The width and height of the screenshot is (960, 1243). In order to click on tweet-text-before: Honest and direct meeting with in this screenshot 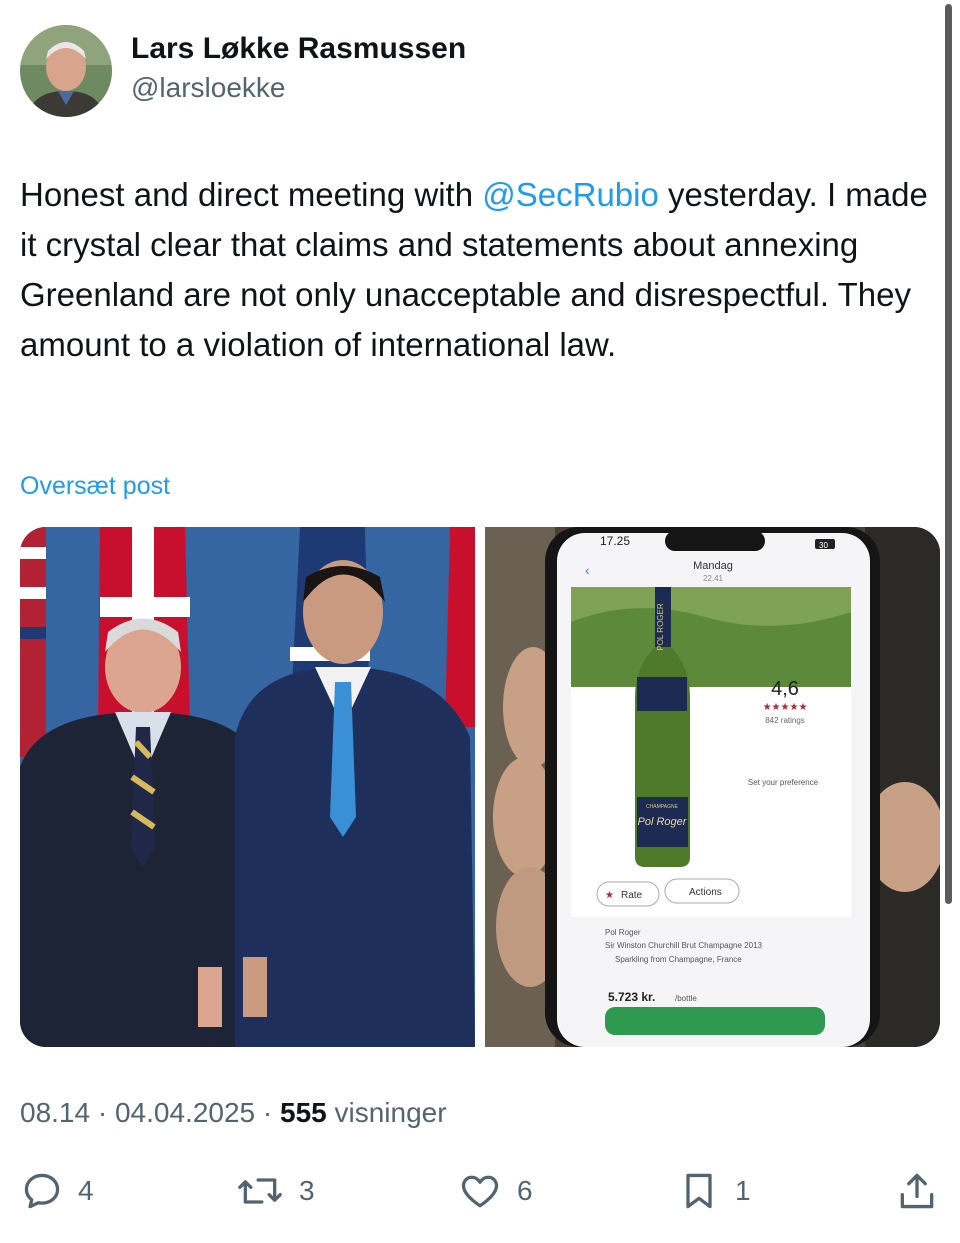, I will do `click(251, 194)`.